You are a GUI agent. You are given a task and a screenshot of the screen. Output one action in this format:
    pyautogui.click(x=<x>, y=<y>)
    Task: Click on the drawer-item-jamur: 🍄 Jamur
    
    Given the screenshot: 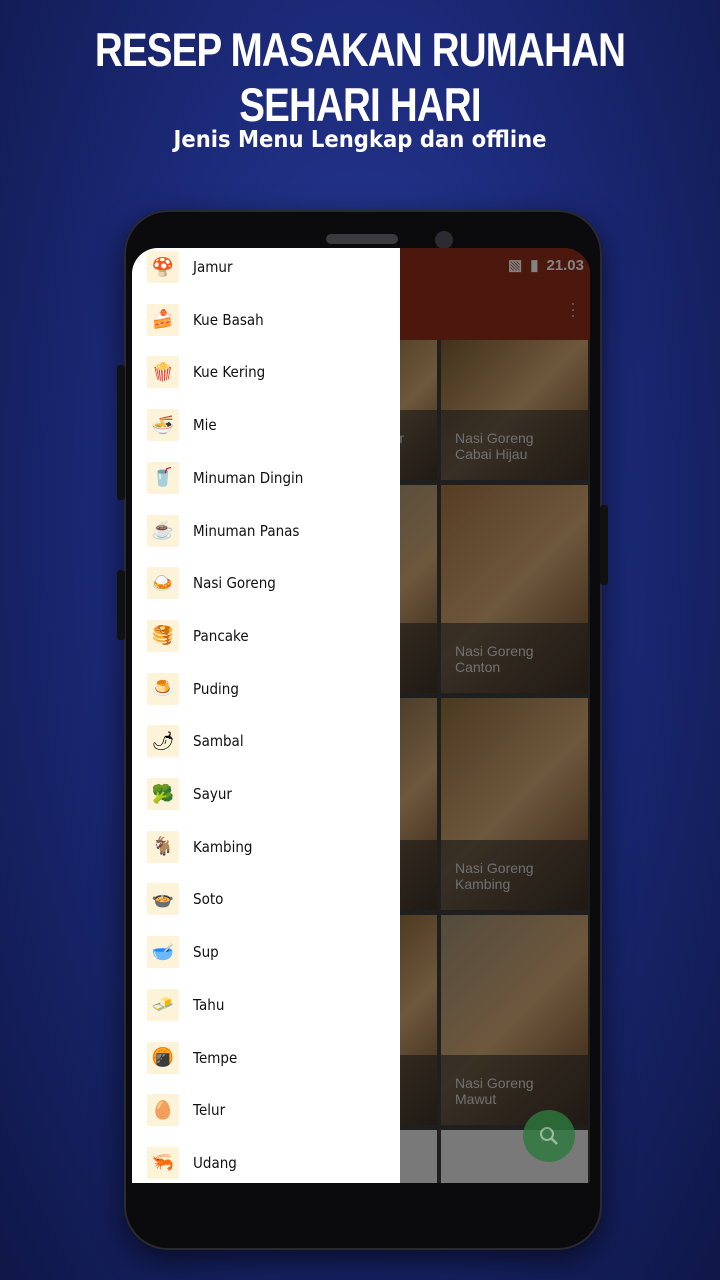 What is the action you would take?
    pyautogui.click(x=266, y=270)
    